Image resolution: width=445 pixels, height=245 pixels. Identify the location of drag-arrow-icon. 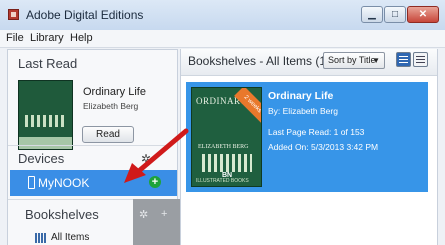
(156, 155).